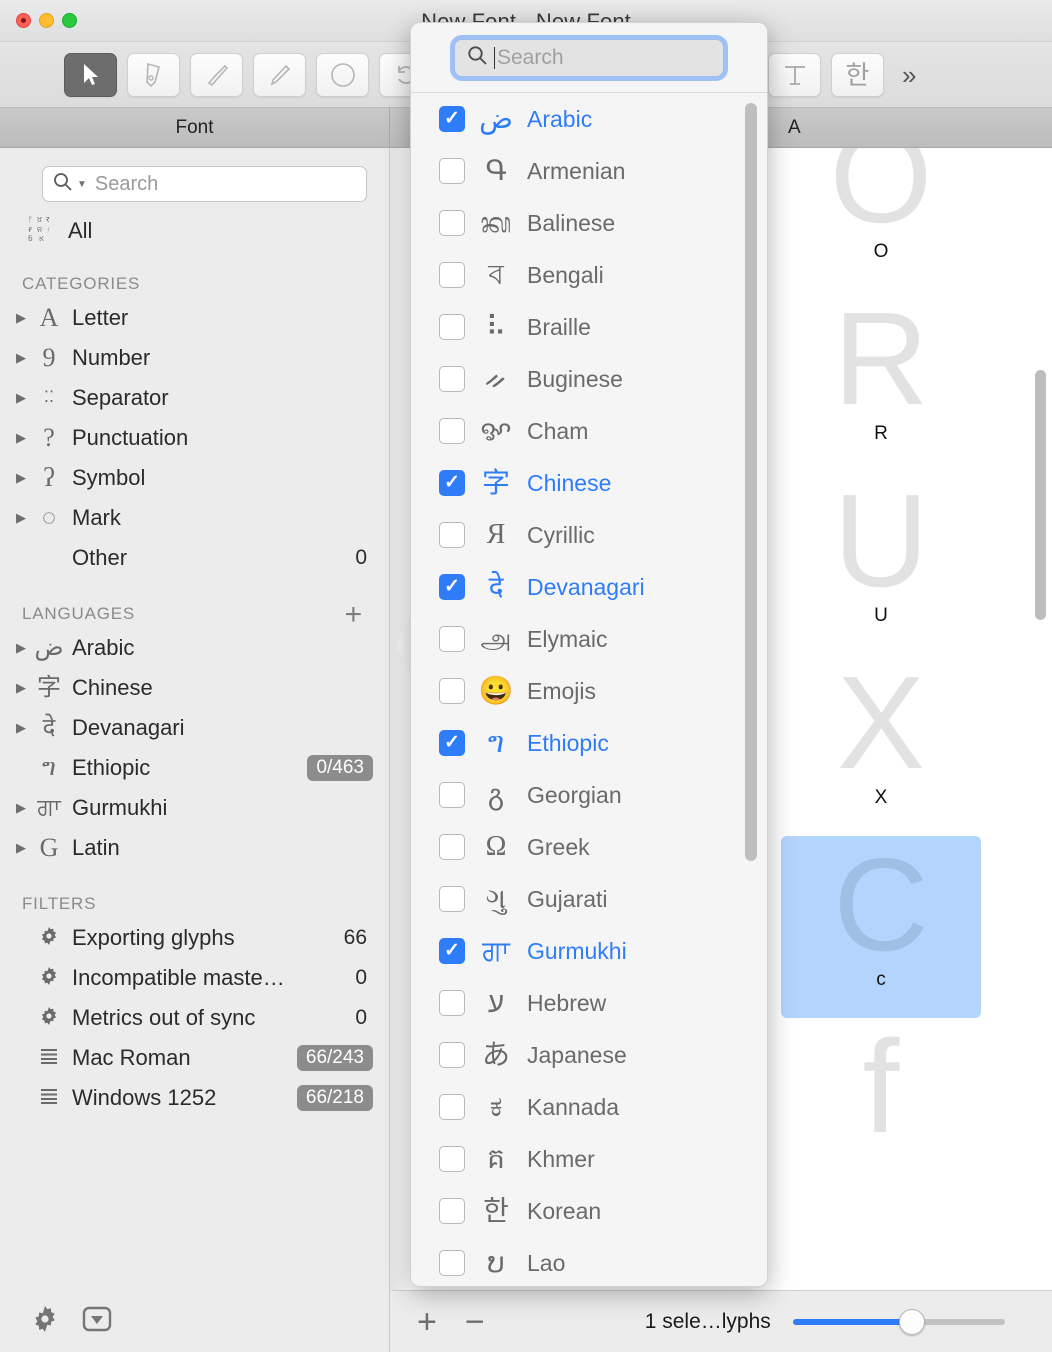 This screenshot has width=1052, height=1352. What do you see at coordinates (589, 1211) in the screenshot?
I see `language-row-korean: 한 Korean` at bounding box center [589, 1211].